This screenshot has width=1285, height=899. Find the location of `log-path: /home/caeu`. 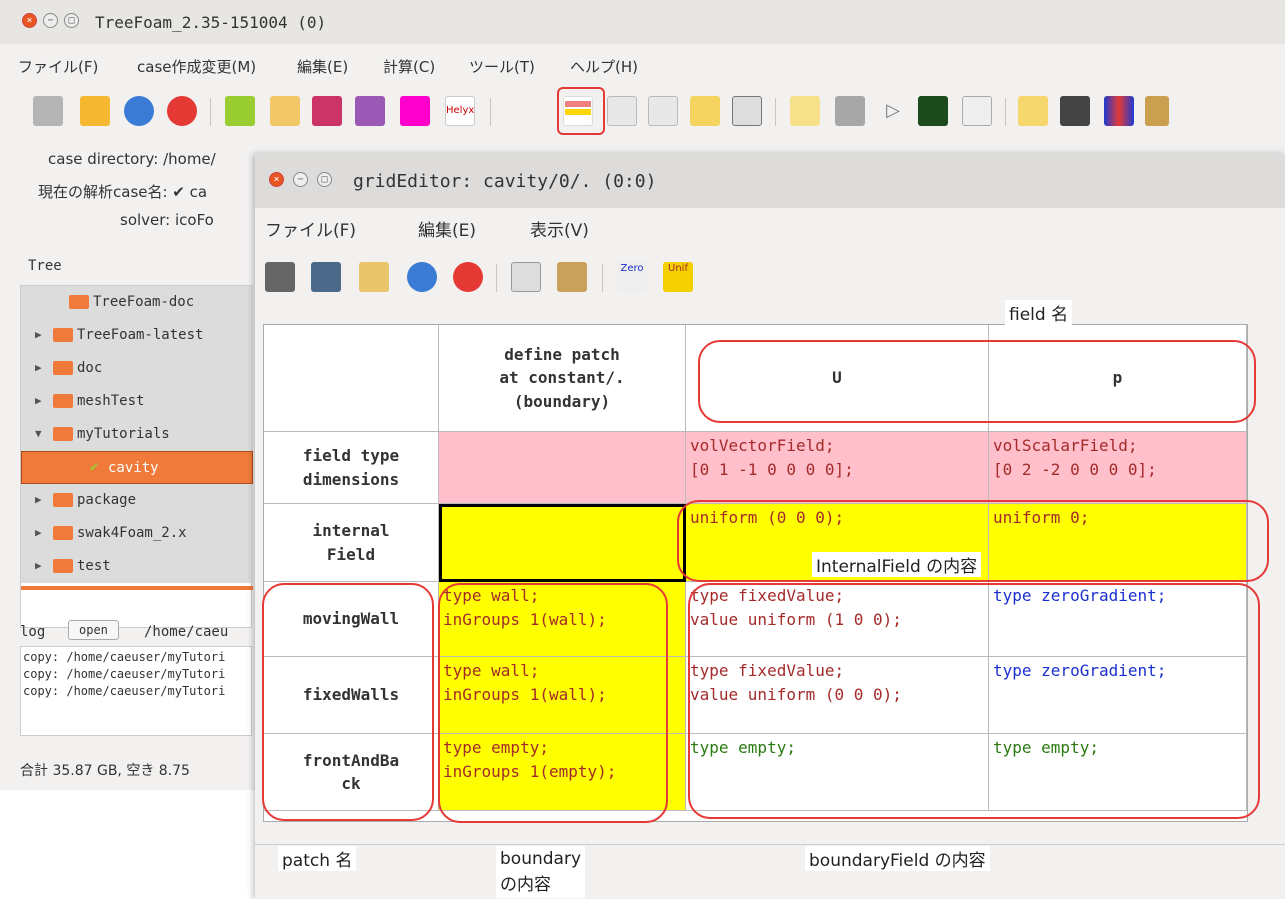

log-path: /home/caeu is located at coordinates (186, 632).